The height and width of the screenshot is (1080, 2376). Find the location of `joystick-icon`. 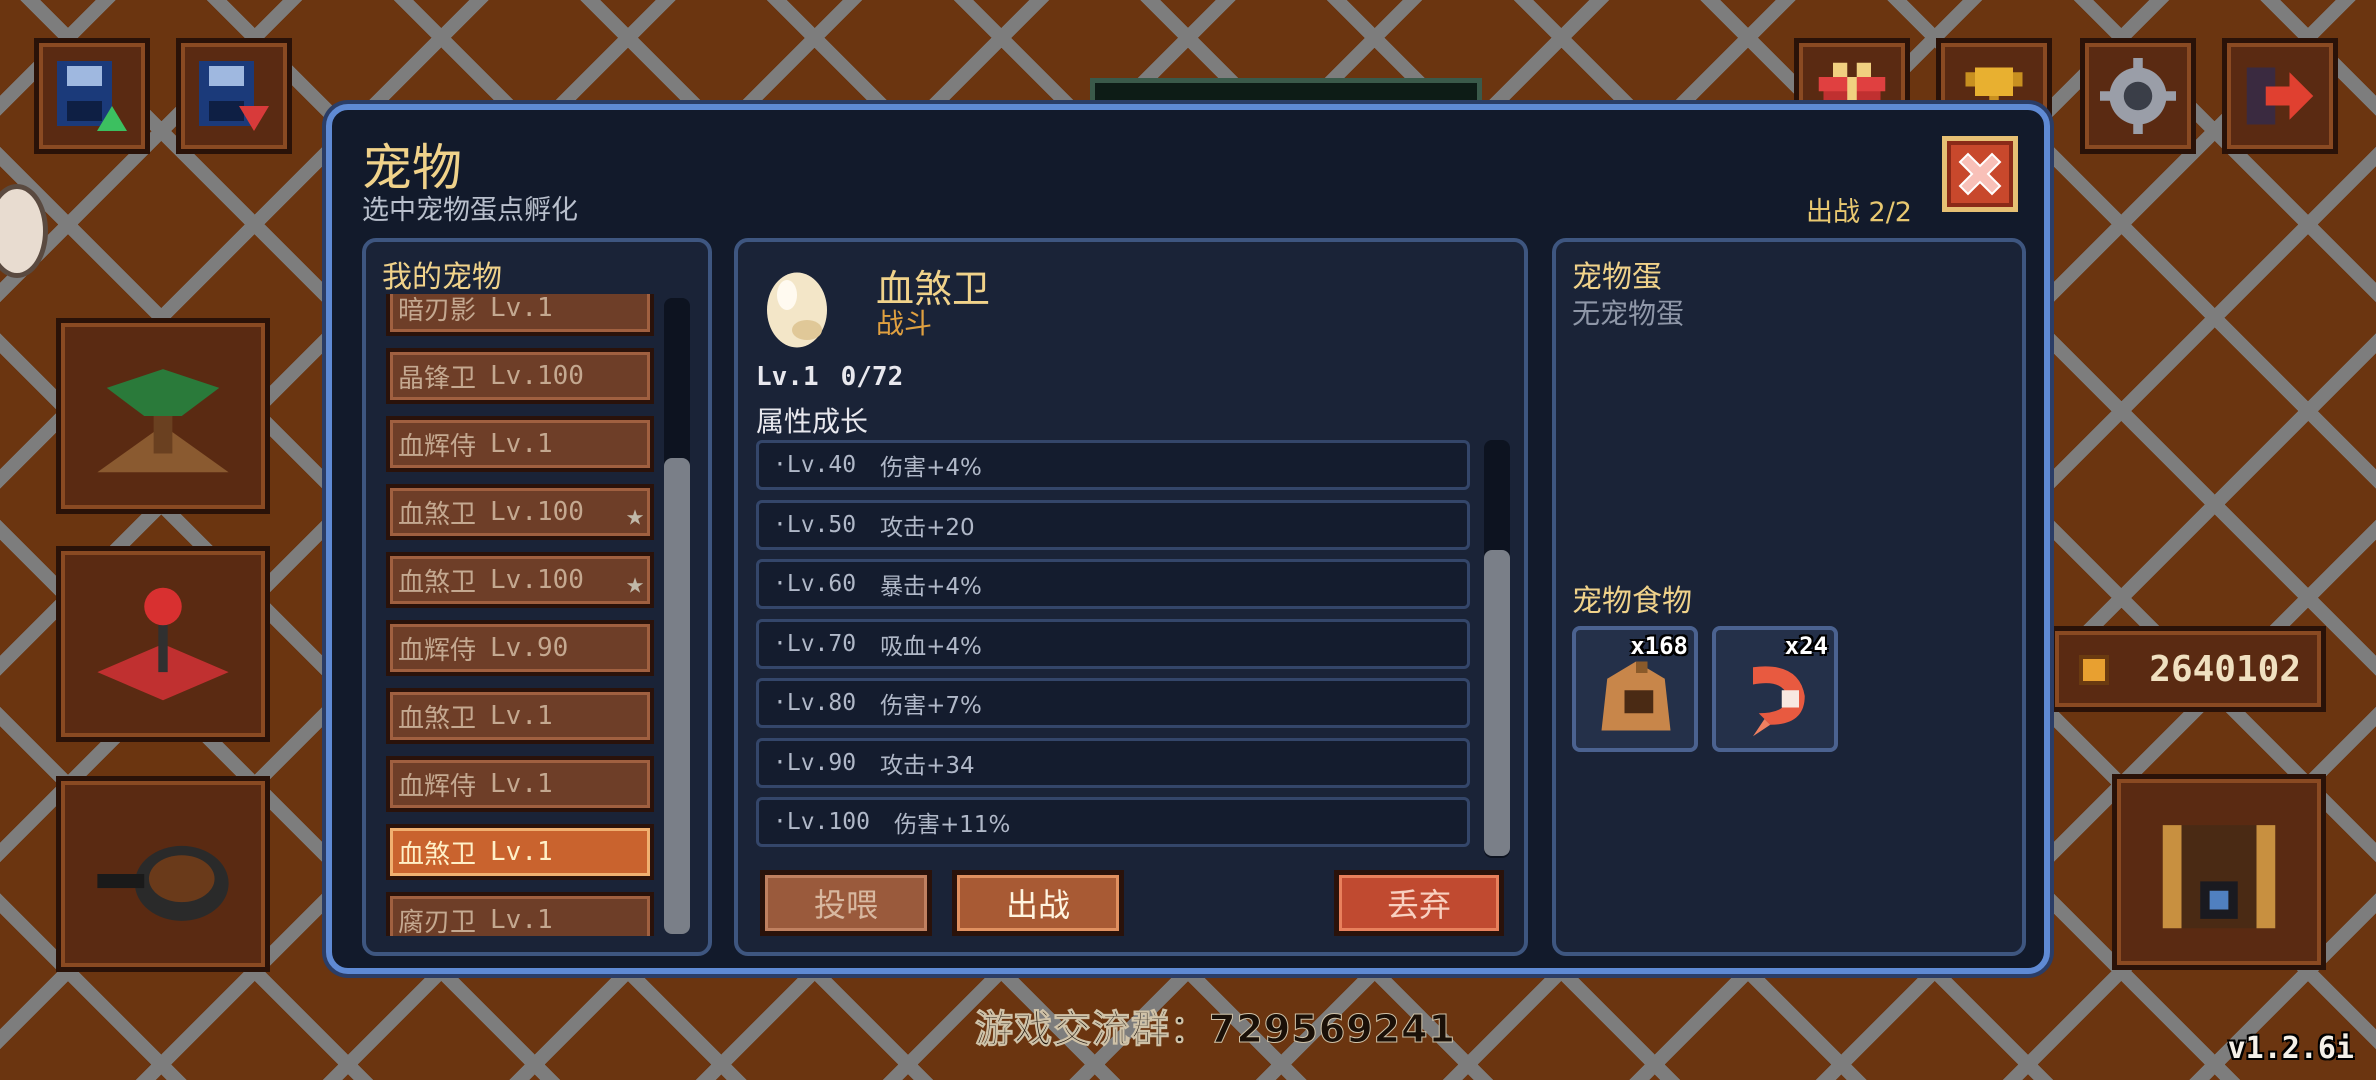

joystick-icon is located at coordinates (163, 644).